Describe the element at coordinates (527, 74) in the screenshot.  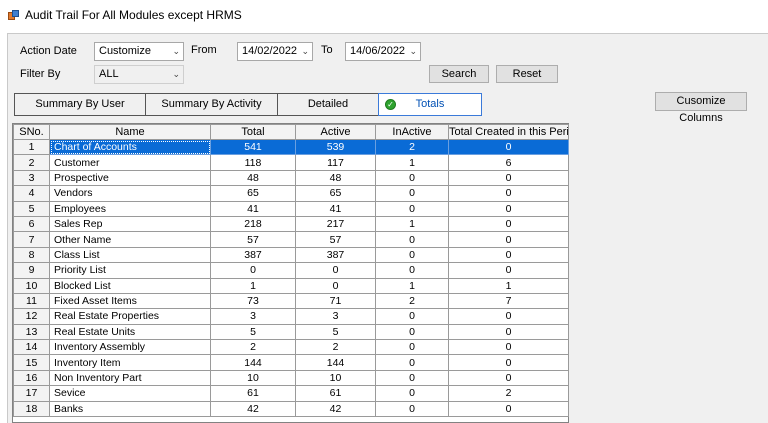
I see `reset-button: Reset` at that location.